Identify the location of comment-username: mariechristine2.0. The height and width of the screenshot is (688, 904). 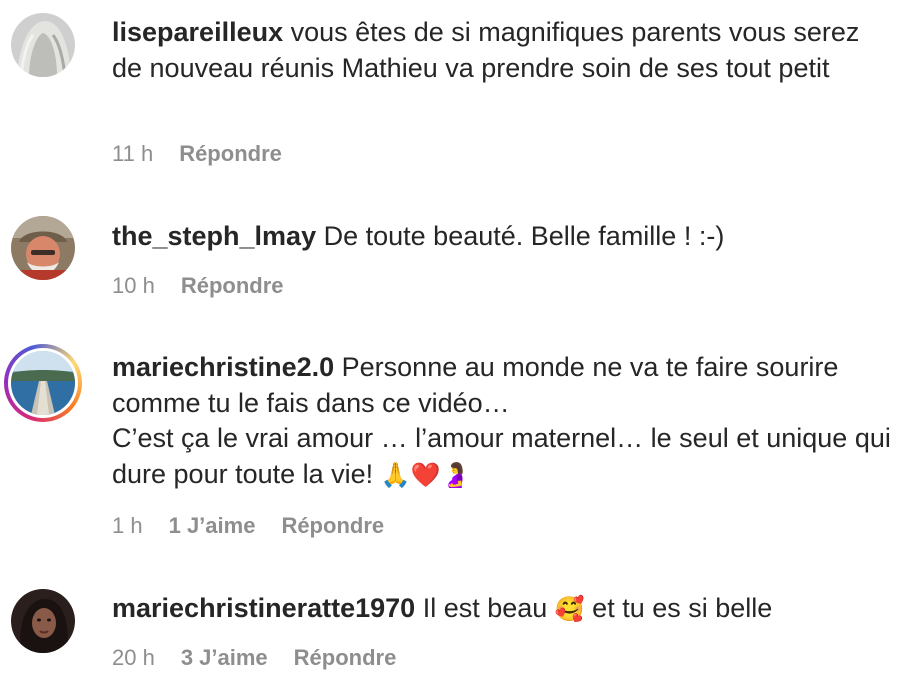
(223, 367).